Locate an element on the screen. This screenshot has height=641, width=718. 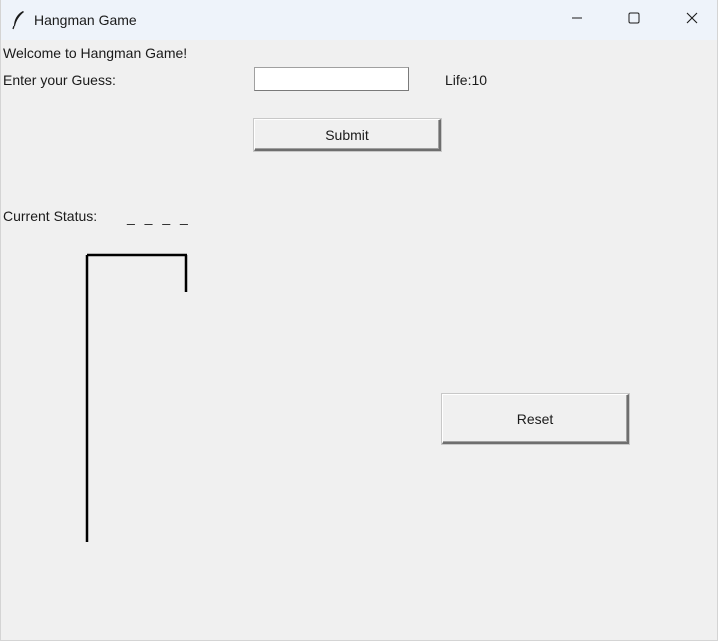
life-counter: Life:10 is located at coordinates (466, 80).